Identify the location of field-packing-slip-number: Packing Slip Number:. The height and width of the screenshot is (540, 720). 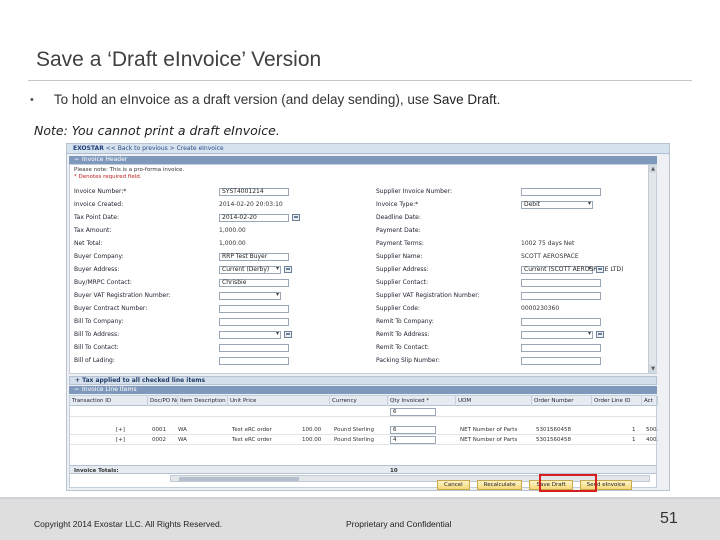
(488, 360).